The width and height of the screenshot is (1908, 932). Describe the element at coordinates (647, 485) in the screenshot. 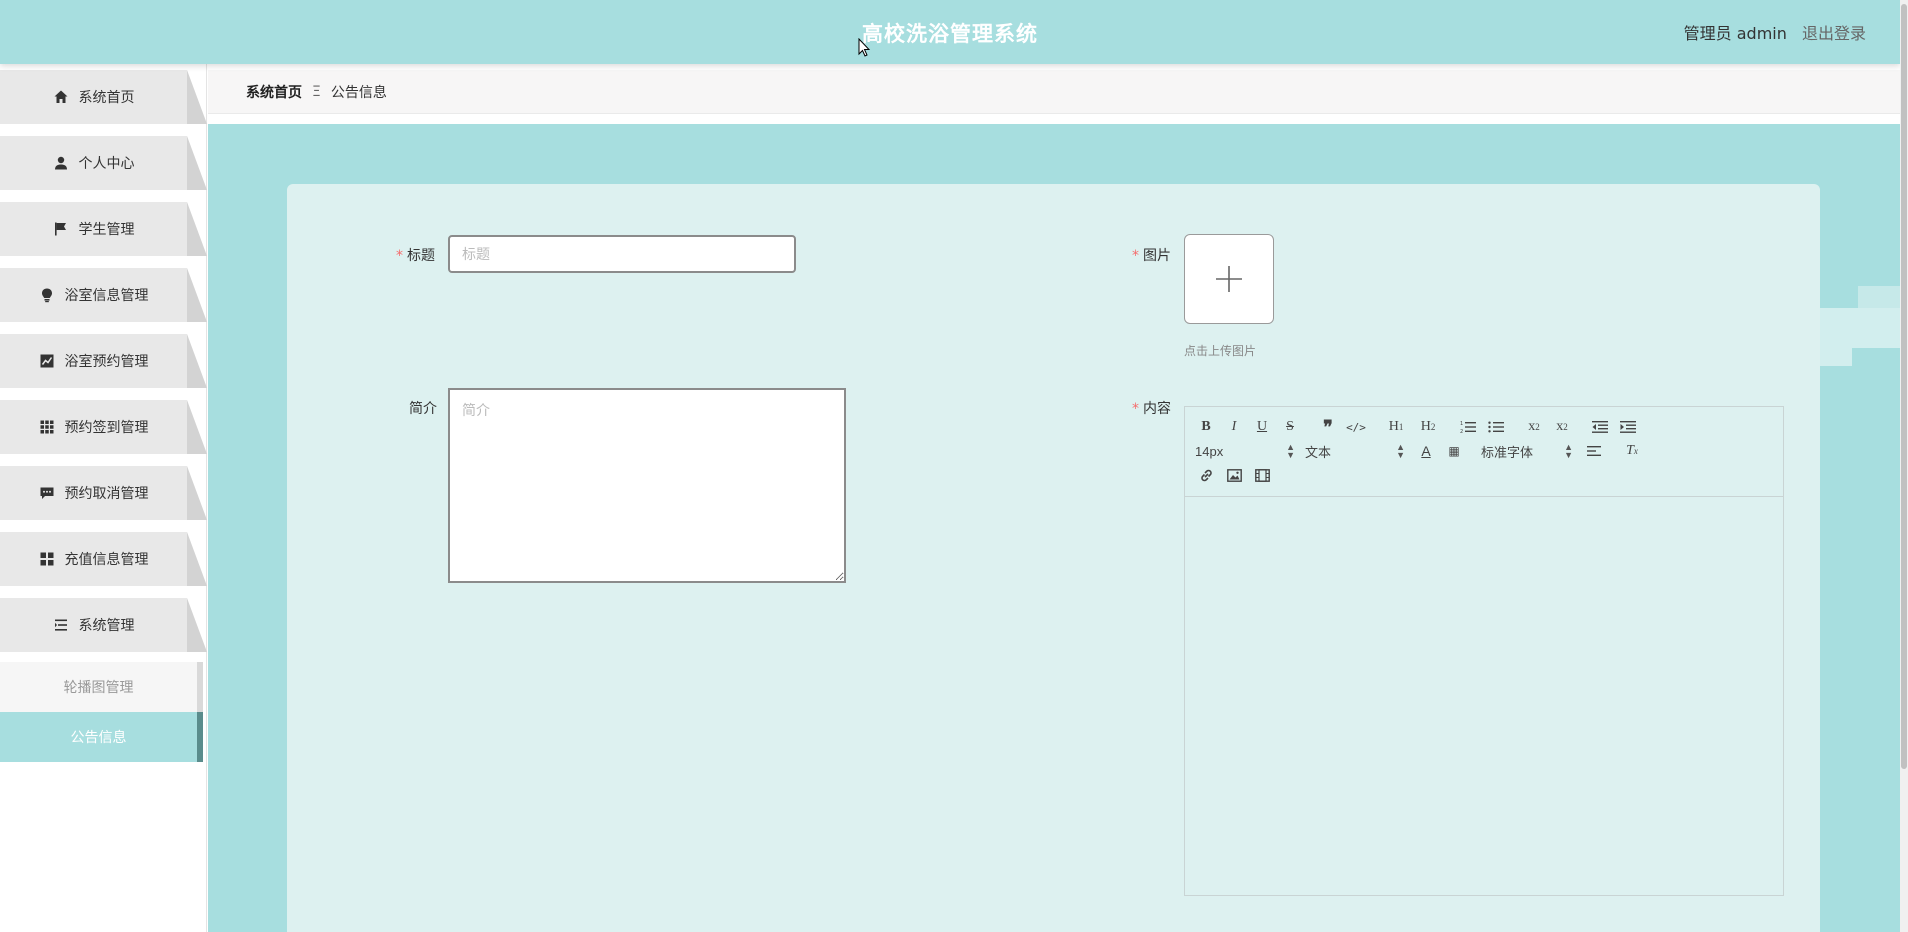

I see `summary-textarea` at that location.